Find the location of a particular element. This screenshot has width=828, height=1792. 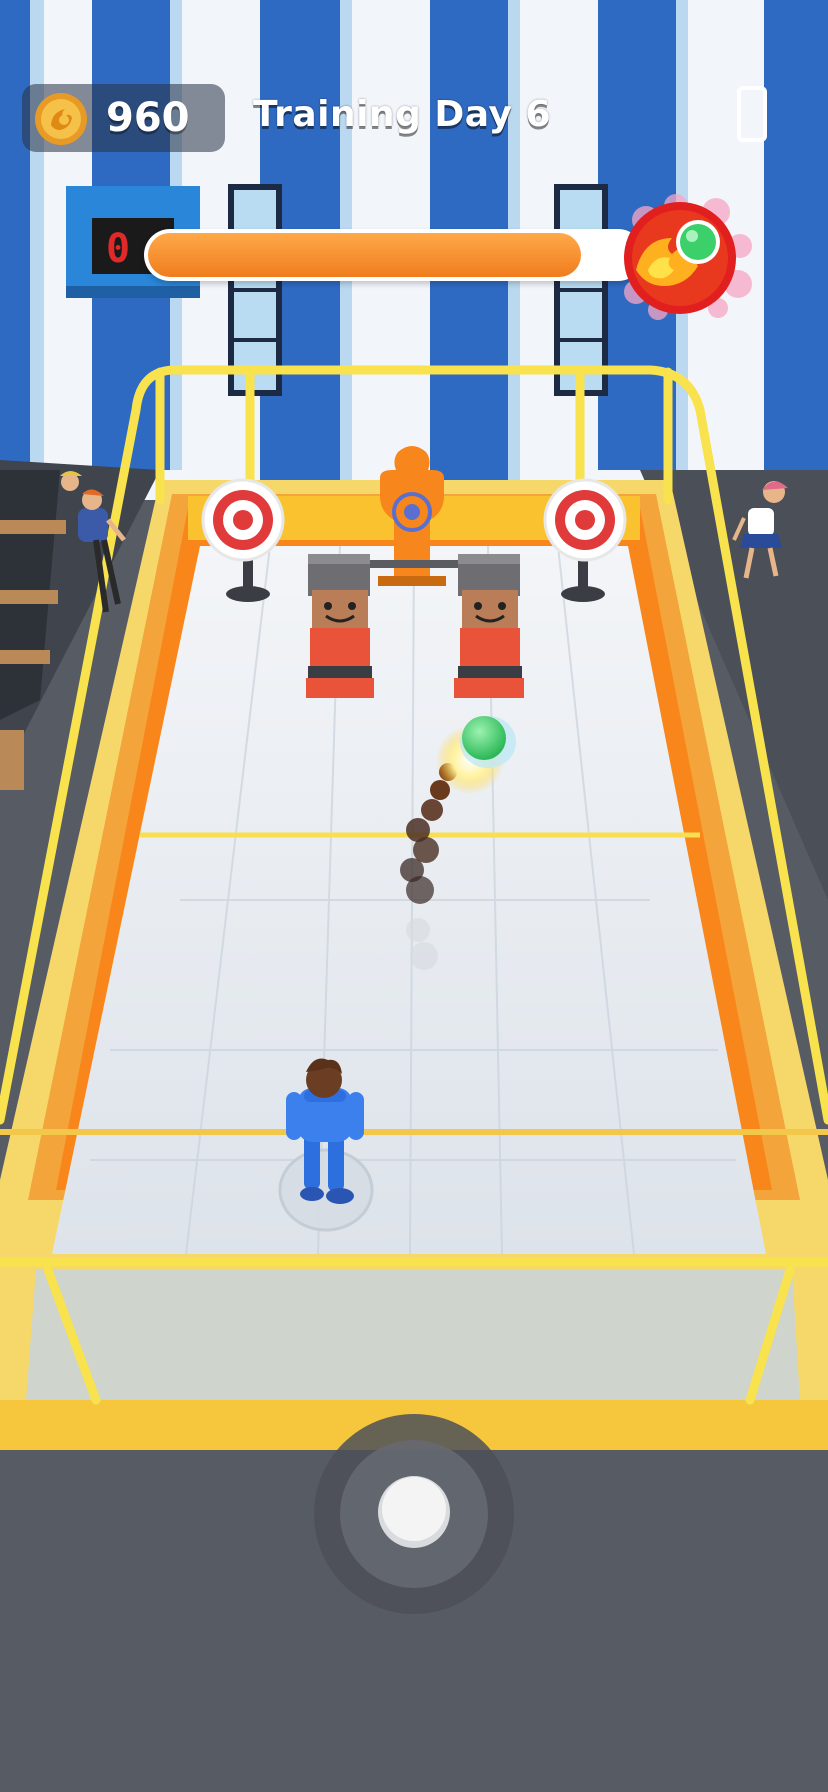

coin-counter: 960 is located at coordinates (123, 118).